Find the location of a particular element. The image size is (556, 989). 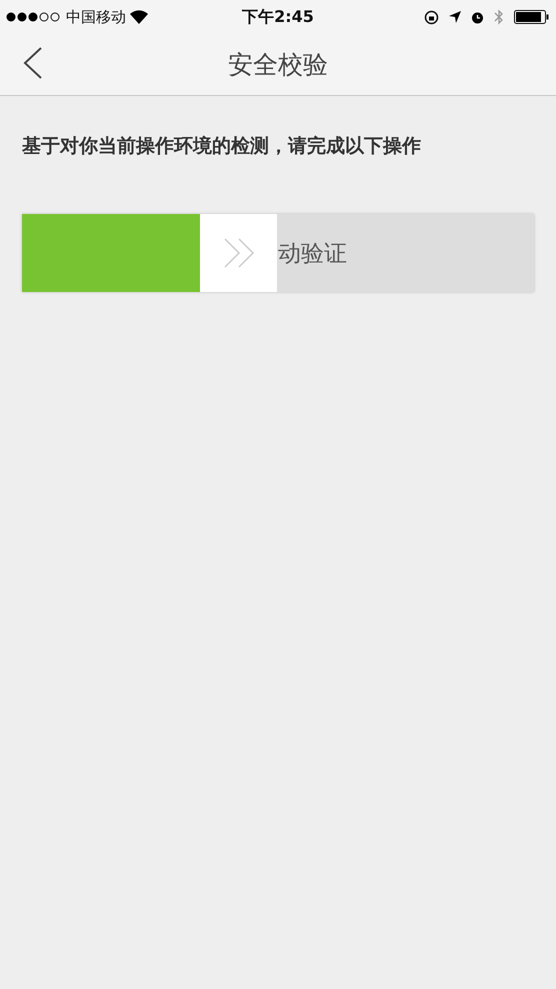

battery-icon is located at coordinates (532, 17).